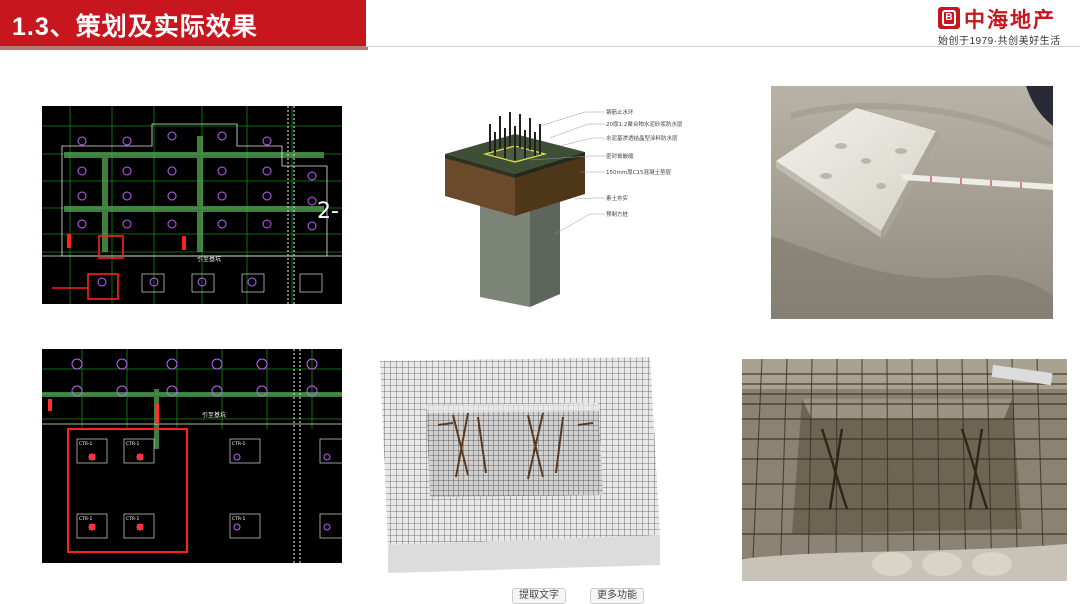 The width and height of the screenshot is (1080, 604). What do you see at coordinates (639, 172) in the screenshot?
I see `diagram-label-5: 150mm厚C15混凝土垫层` at bounding box center [639, 172].